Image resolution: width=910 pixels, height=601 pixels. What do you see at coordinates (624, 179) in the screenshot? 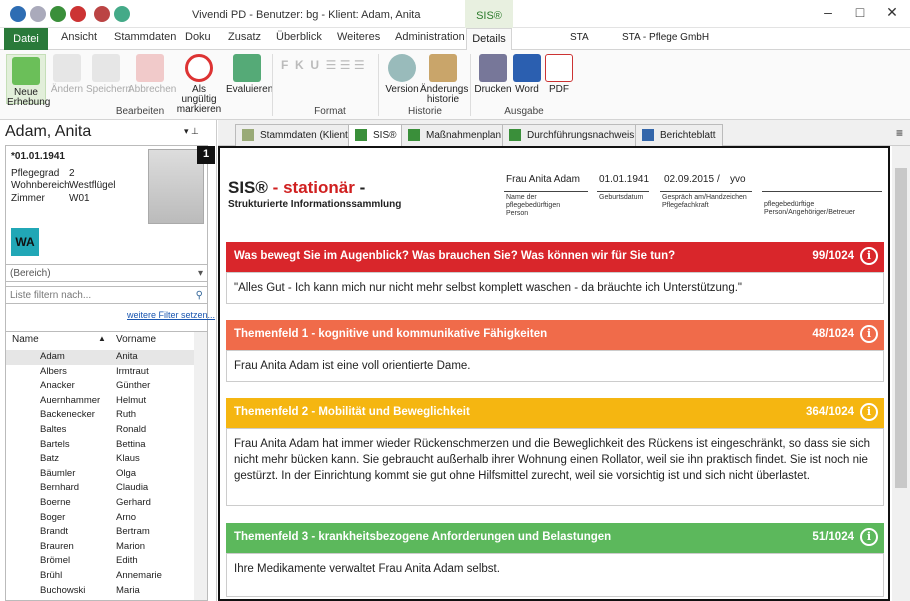
I see `birth-value: 01.01.1941` at bounding box center [624, 179].